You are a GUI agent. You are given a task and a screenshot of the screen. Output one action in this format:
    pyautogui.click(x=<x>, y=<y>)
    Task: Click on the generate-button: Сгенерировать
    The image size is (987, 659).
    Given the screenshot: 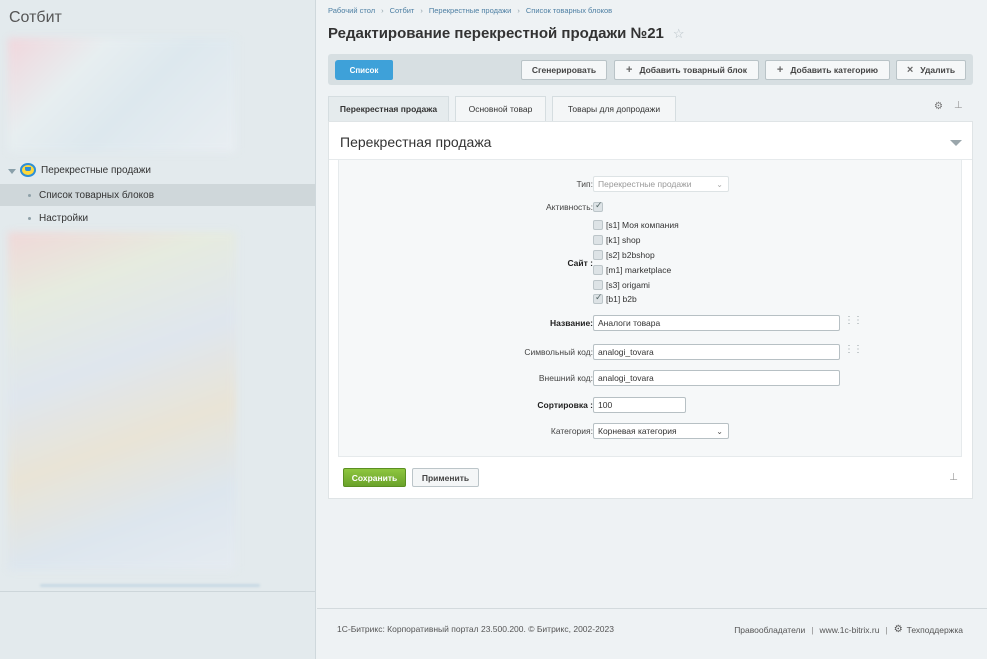 What is the action you would take?
    pyautogui.click(x=564, y=70)
    